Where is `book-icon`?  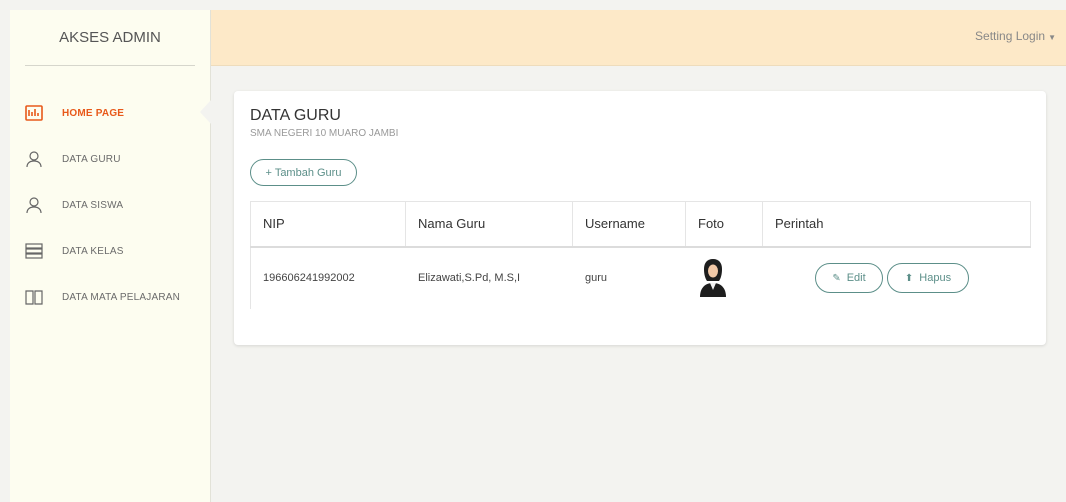 book-icon is located at coordinates (34, 297).